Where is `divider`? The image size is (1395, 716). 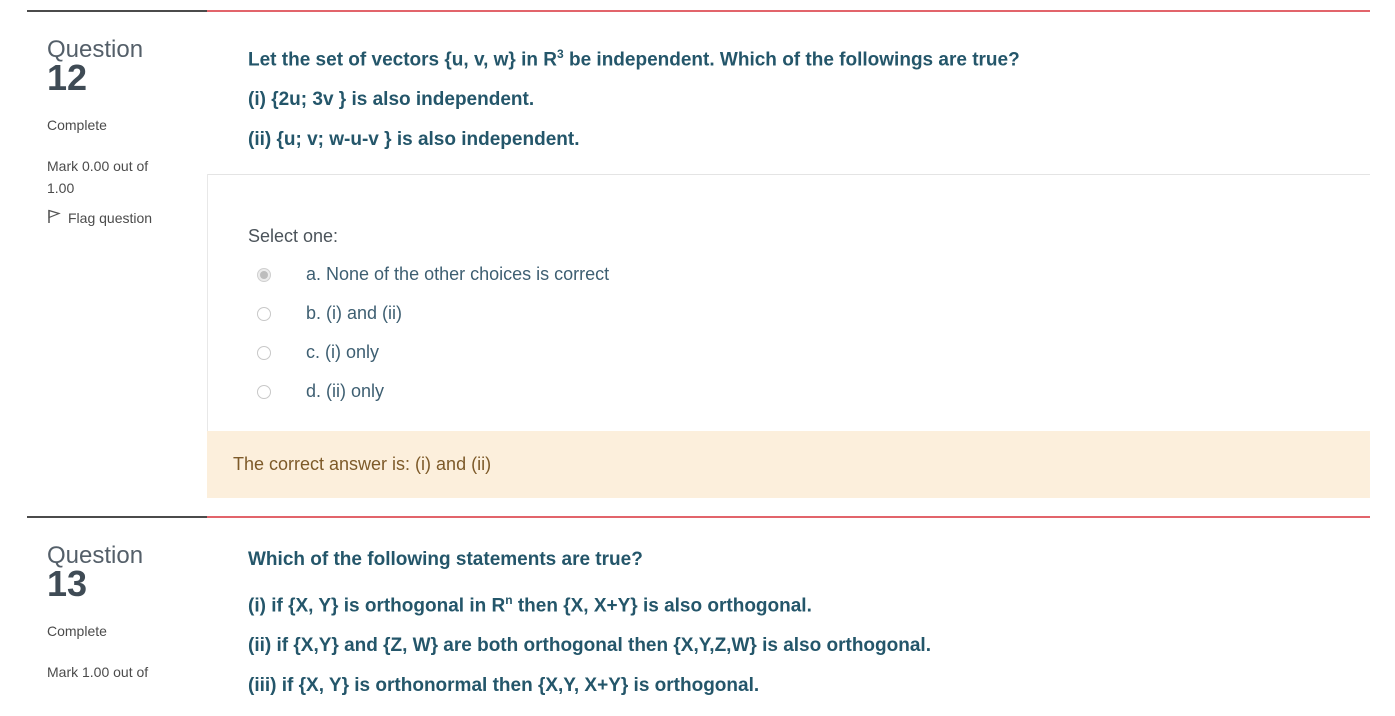
divider is located at coordinates (788, 174).